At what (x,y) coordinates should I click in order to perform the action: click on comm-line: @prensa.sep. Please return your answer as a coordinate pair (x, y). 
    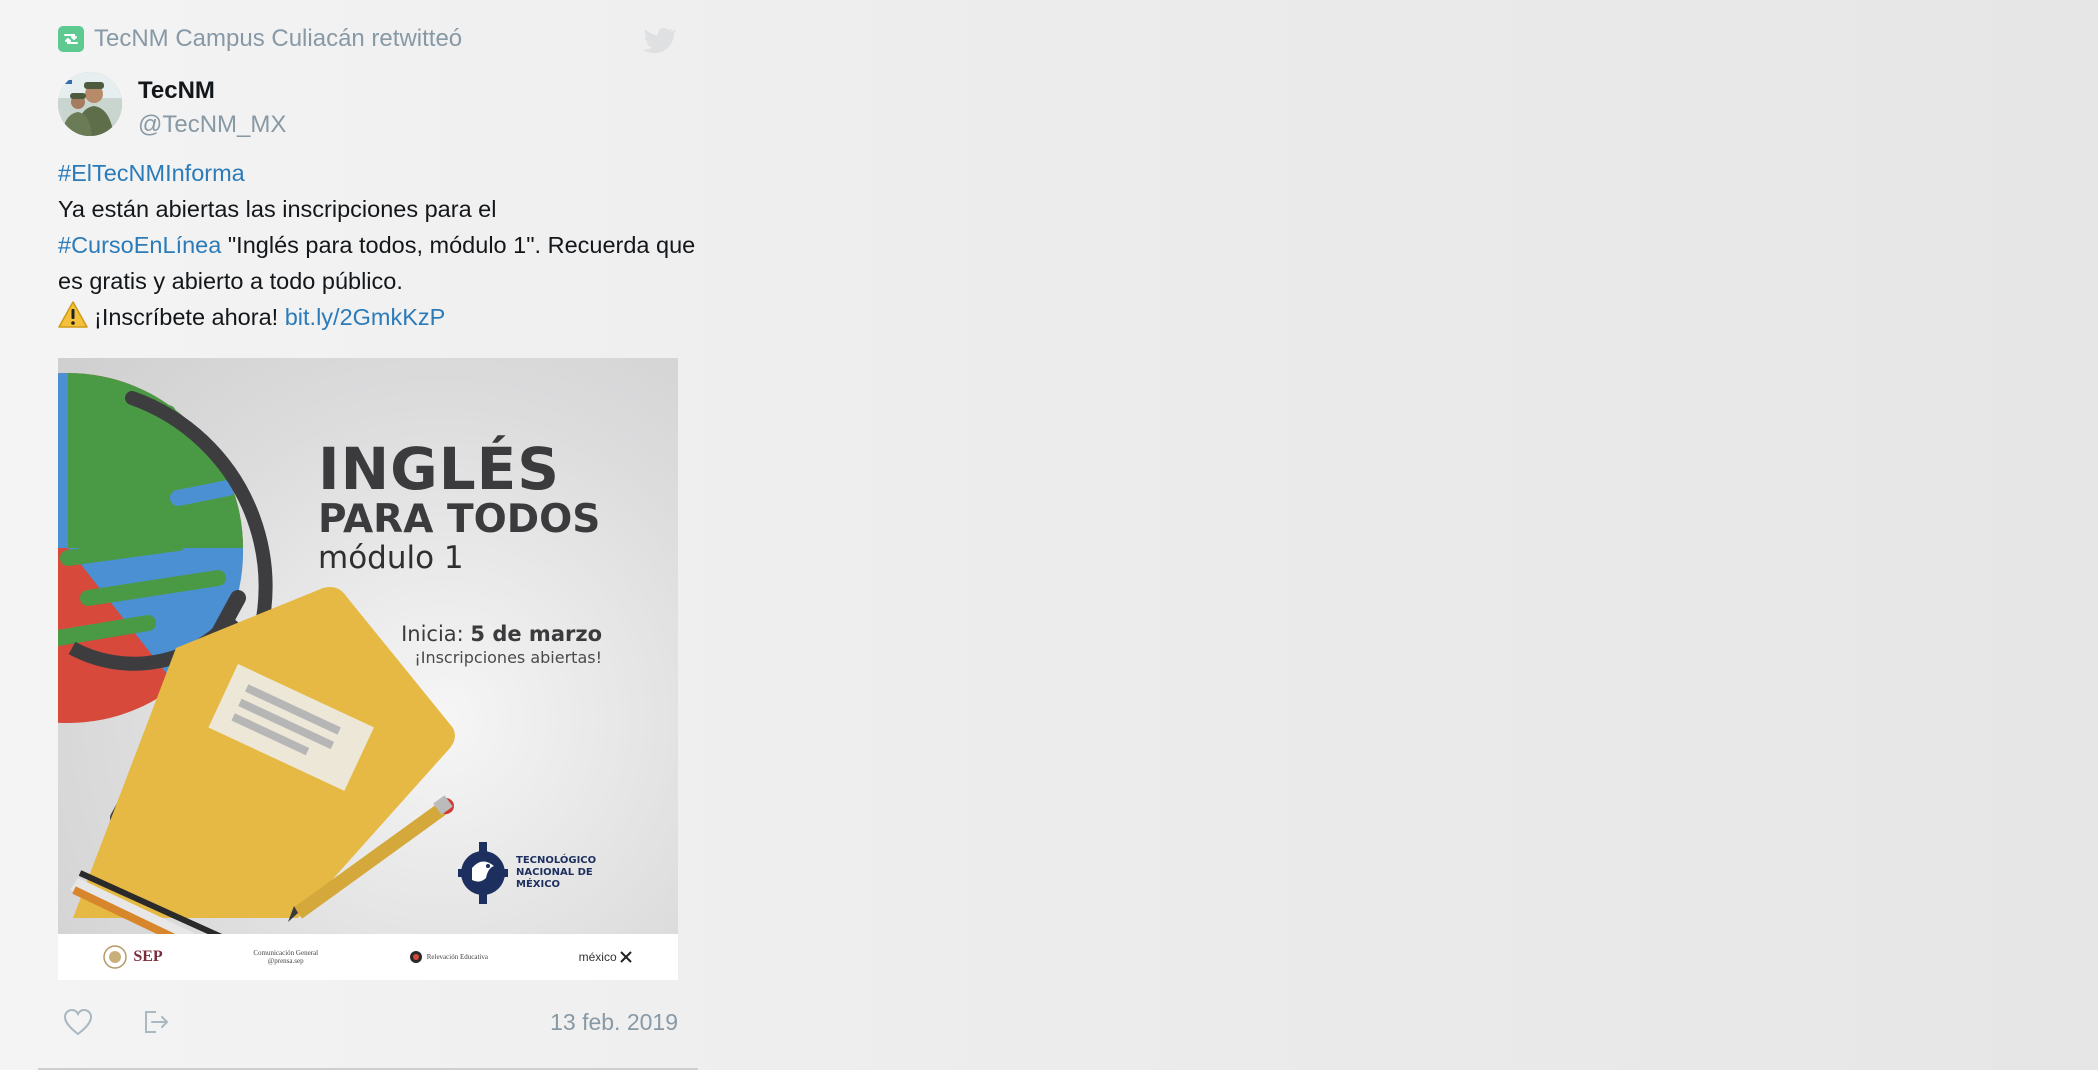
    Looking at the image, I should click on (285, 961).